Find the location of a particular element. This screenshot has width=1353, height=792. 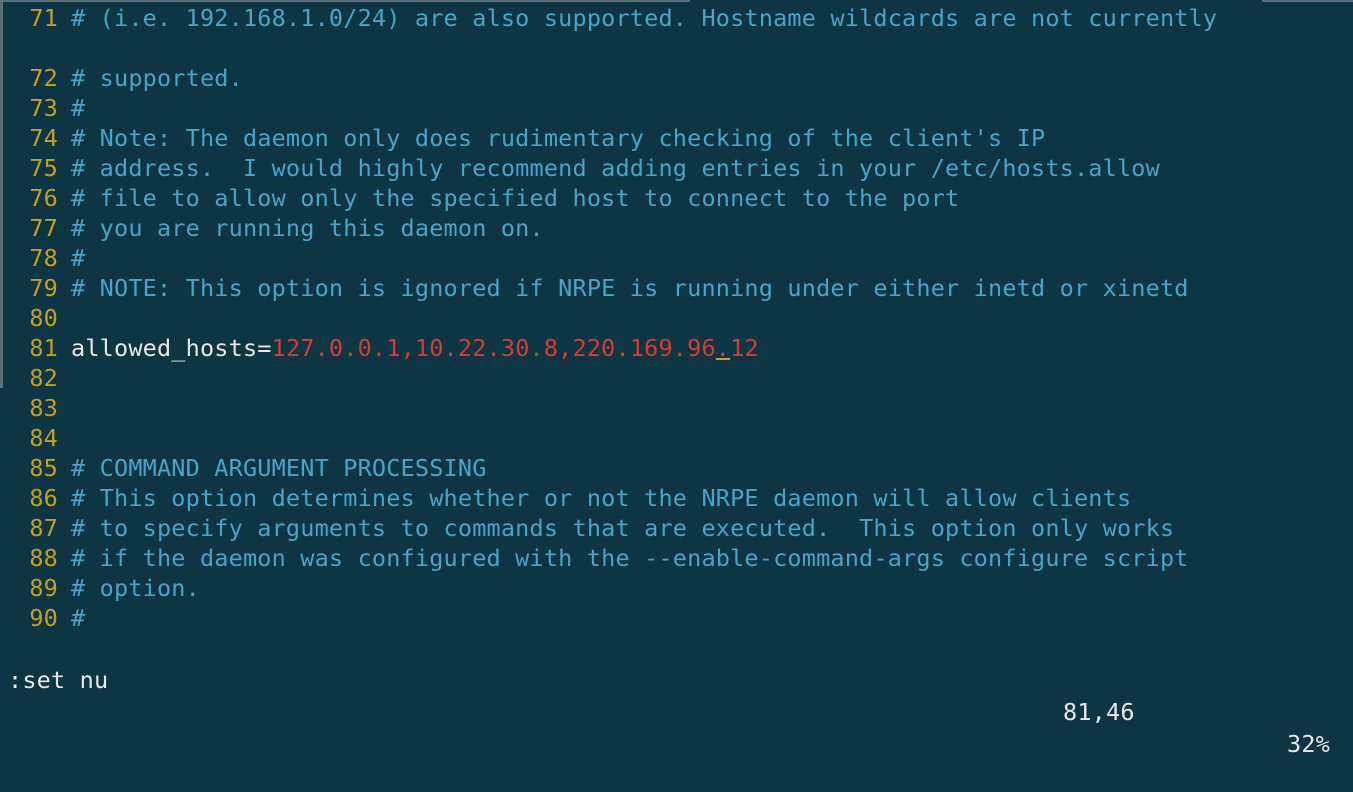

line-number: 81 is located at coordinates (43, 348).